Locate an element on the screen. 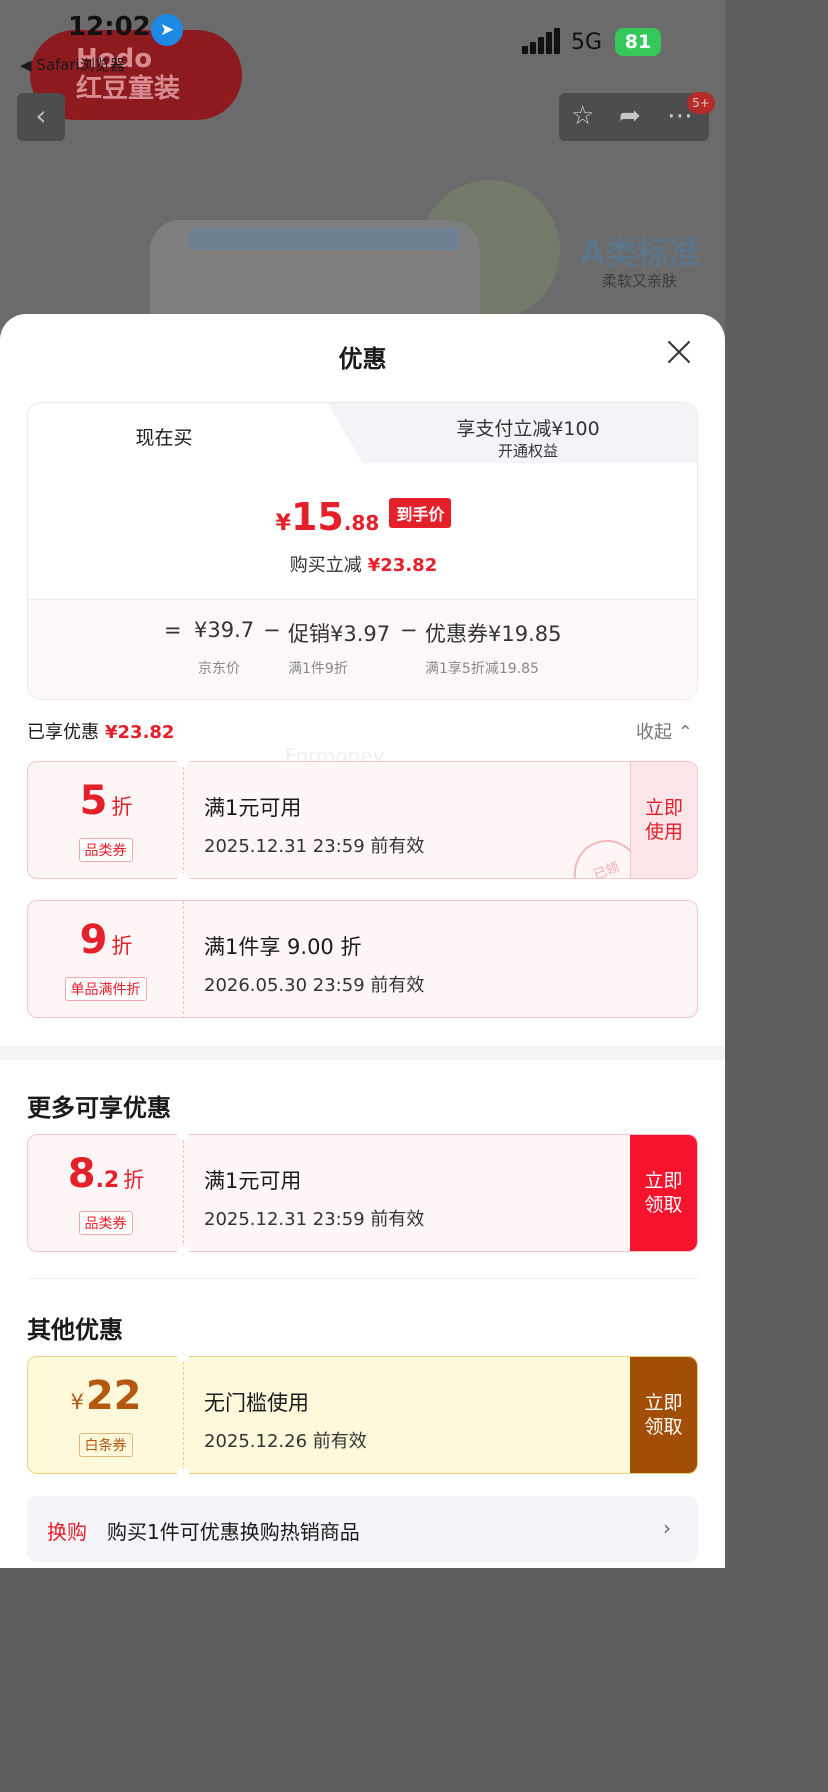  status-time: 12:02 is located at coordinates (109, 27).